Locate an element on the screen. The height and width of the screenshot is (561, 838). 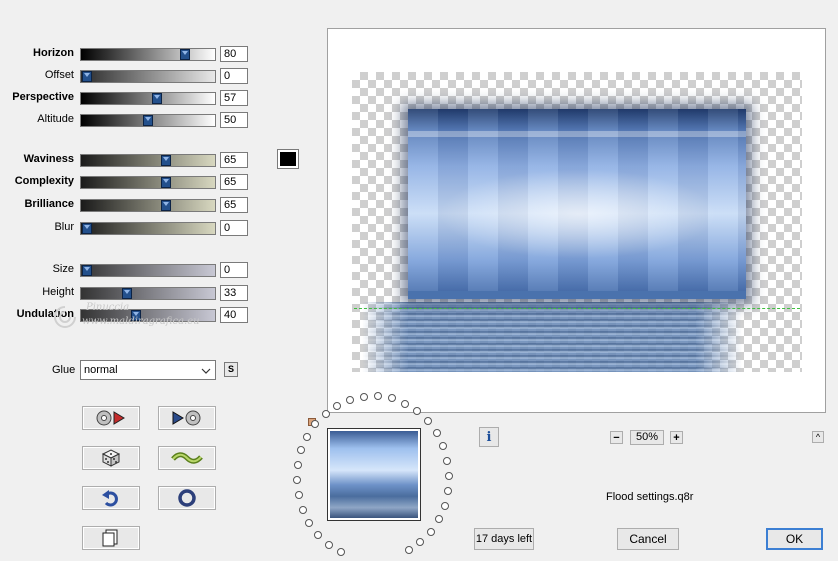
reset-icon is located at coordinates (187, 498).